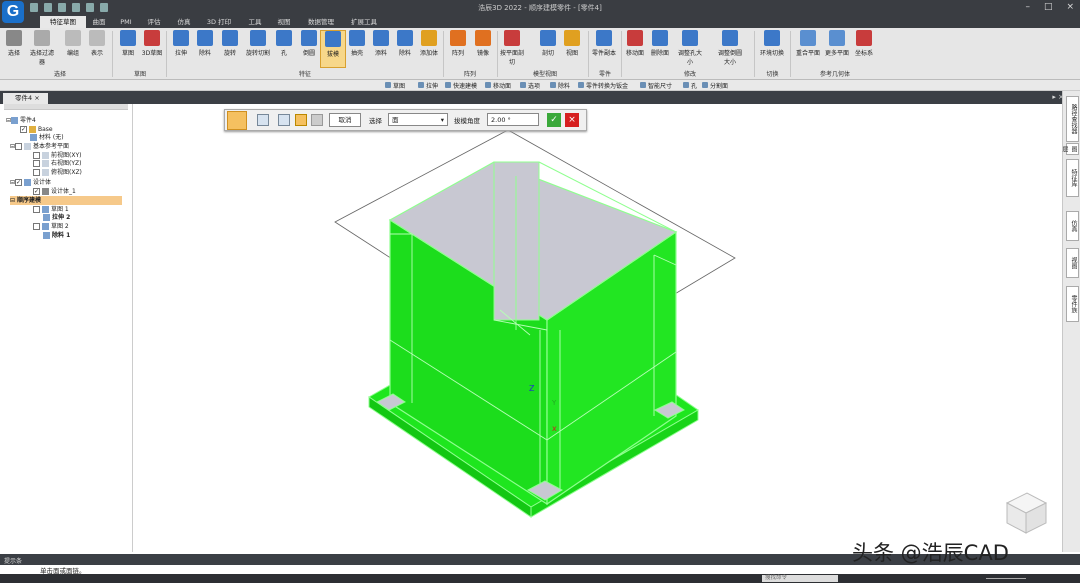  What do you see at coordinates (56, 235) in the screenshot?
I see `tree-item-cut1: 除料 1` at bounding box center [56, 235].